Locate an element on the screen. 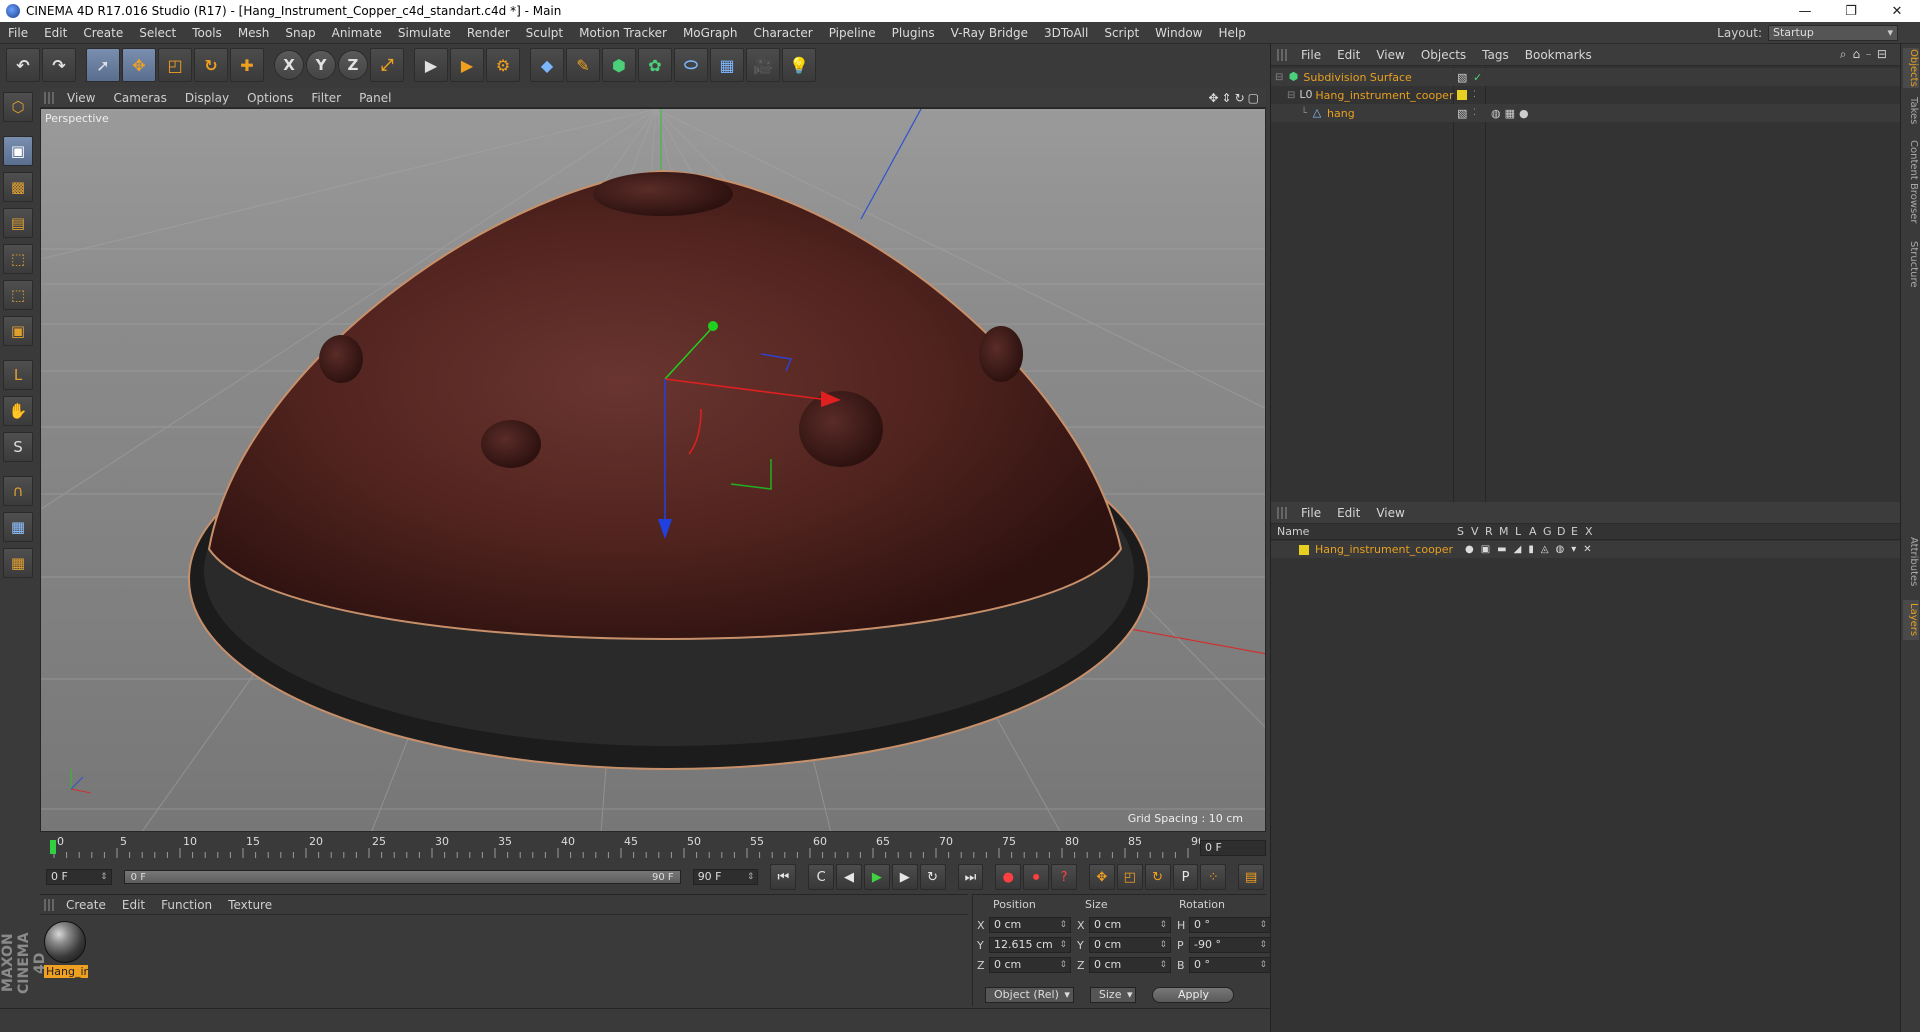 The height and width of the screenshot is (1032, 1920). y-axis-lock-icon: Y is located at coordinates (321, 65).